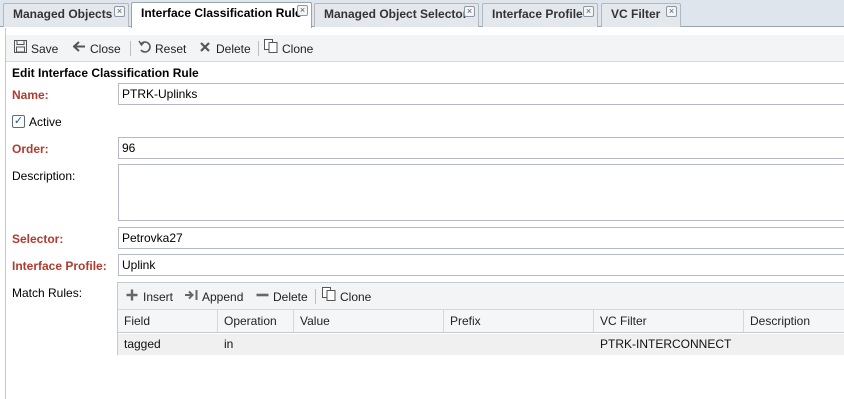 This screenshot has height=399, width=844. Describe the element at coordinates (262, 297) in the screenshot. I see `minus-icon` at that location.